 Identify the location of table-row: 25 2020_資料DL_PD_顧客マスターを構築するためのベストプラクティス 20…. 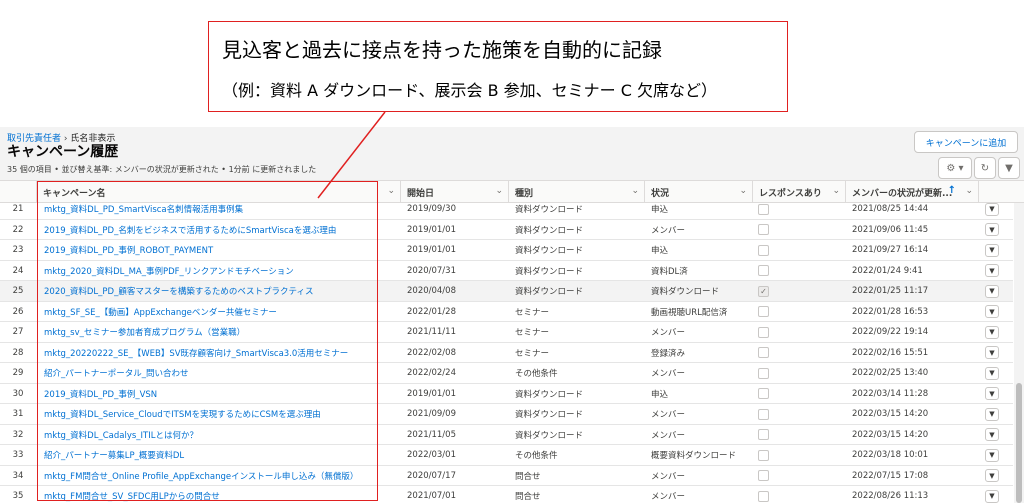
(506, 291).